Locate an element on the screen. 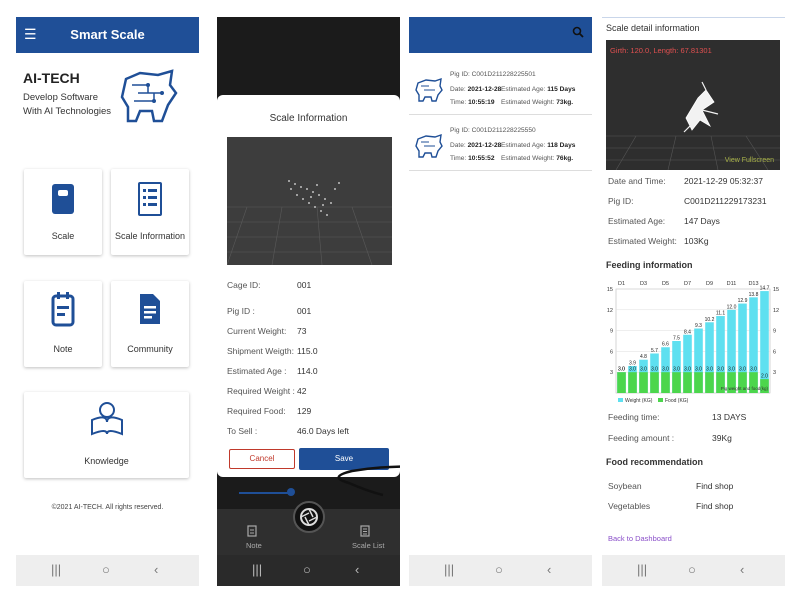 The image size is (800, 600). pig-circuit-icon is located at coordinates (429, 89).